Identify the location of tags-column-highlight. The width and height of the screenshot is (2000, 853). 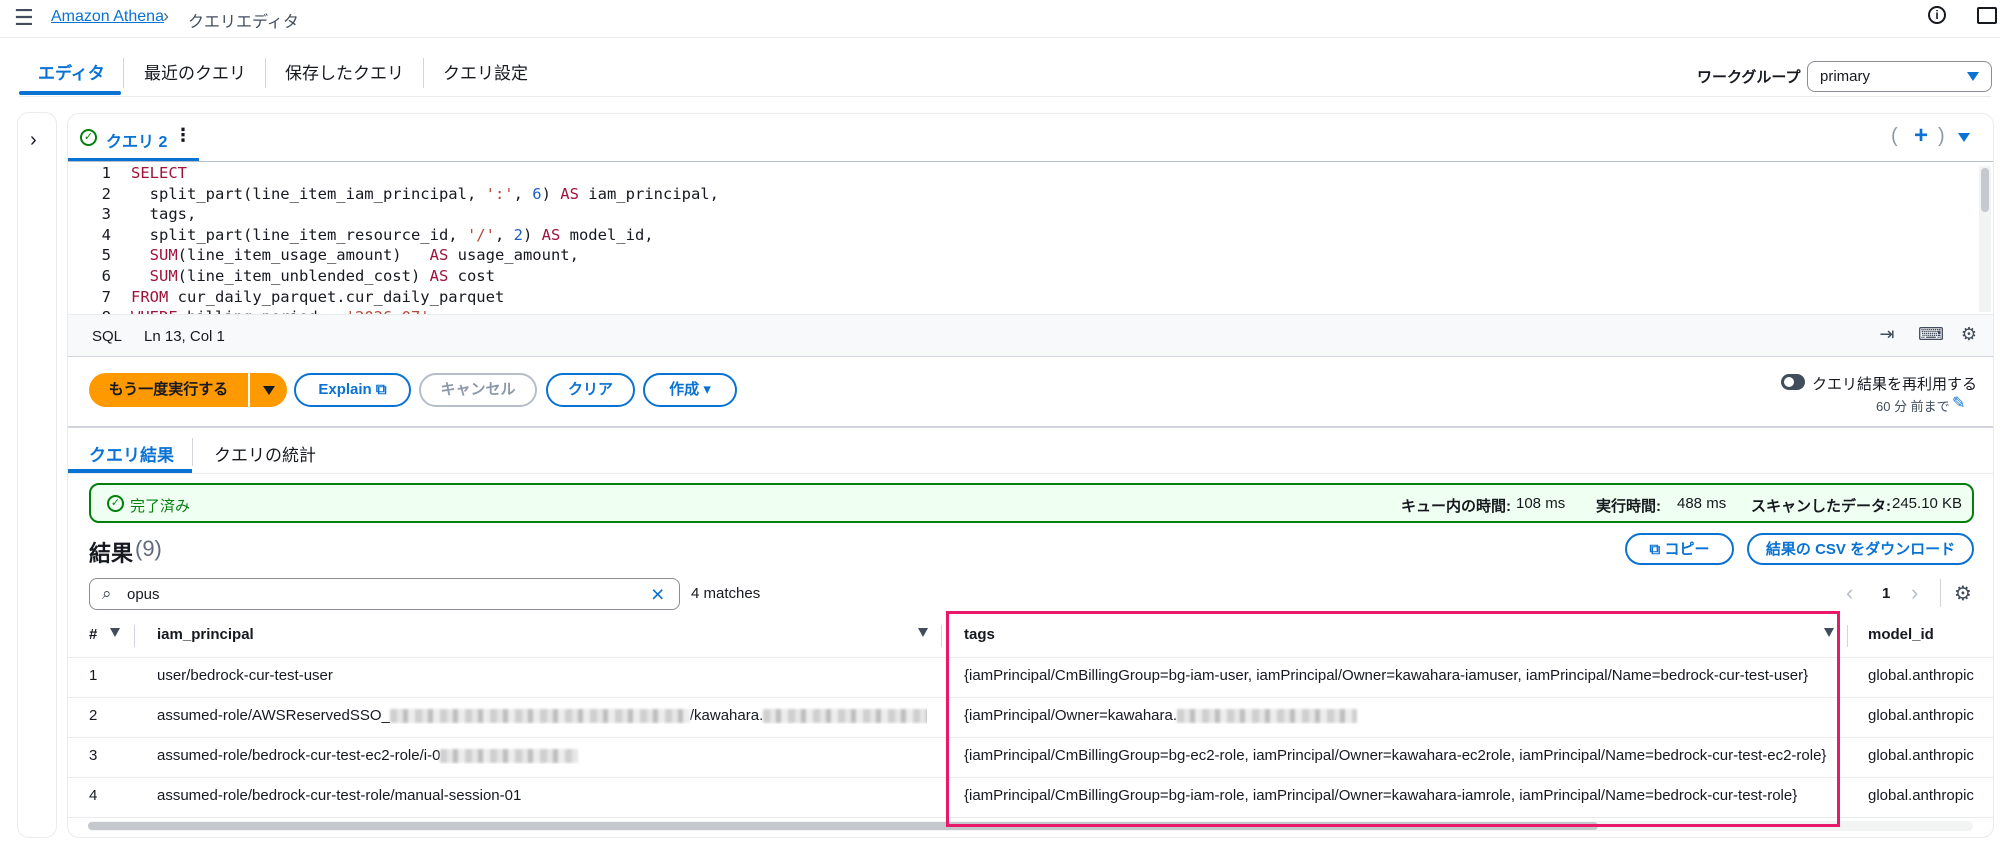
(1393, 719).